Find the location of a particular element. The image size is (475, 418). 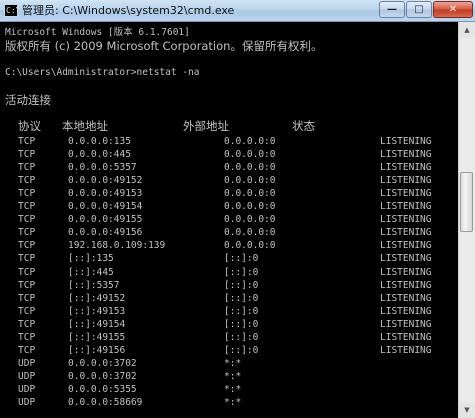

row-local-address: [::]:135 is located at coordinates (91, 259).